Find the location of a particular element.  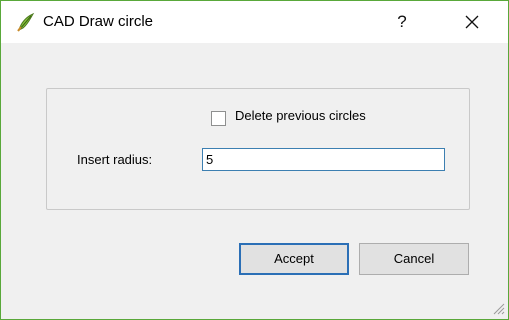

delete-previous-label: Delete previous circles is located at coordinates (300, 115).